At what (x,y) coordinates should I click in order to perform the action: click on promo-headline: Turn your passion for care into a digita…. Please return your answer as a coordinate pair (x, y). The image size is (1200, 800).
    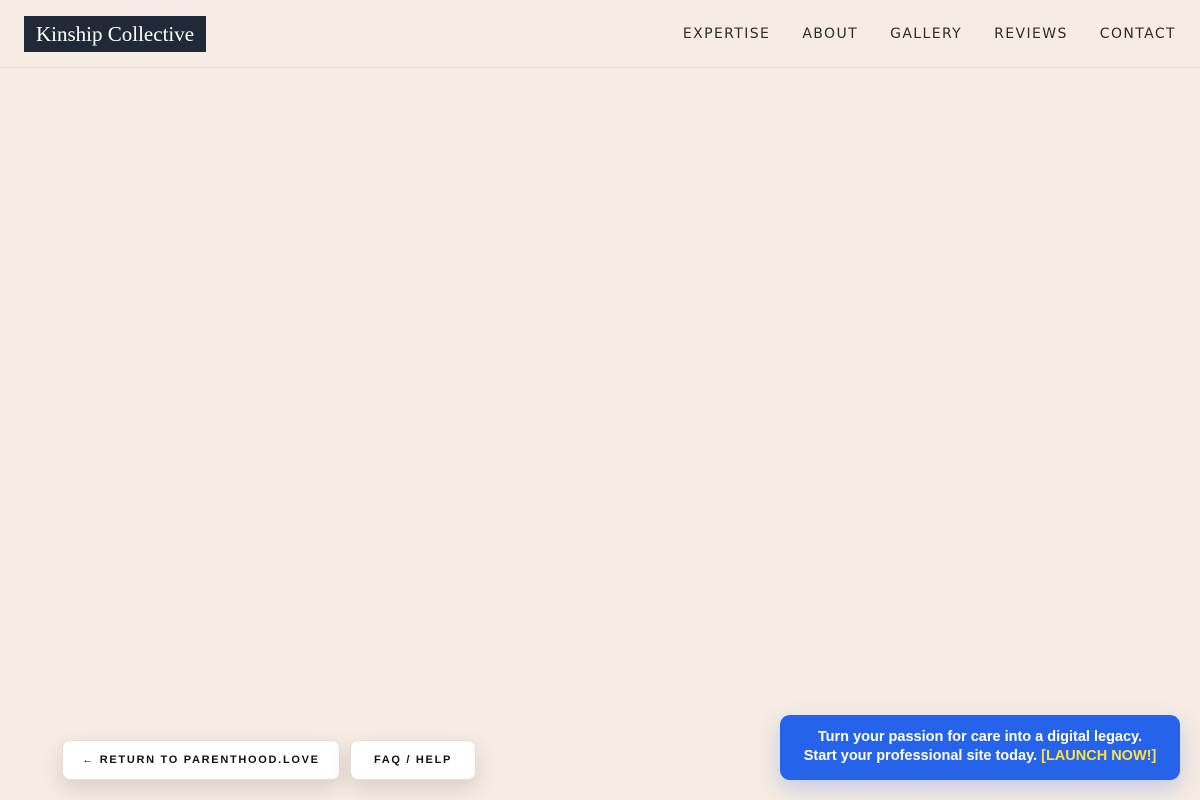
    Looking at the image, I should click on (980, 737).